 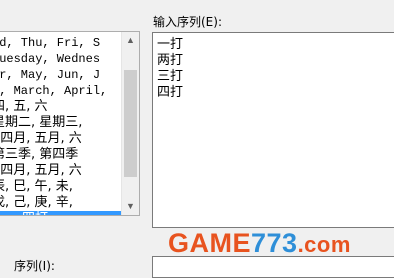 I want to click on listbox-scrollbar: ▲ ▼, so click(x=130, y=123).